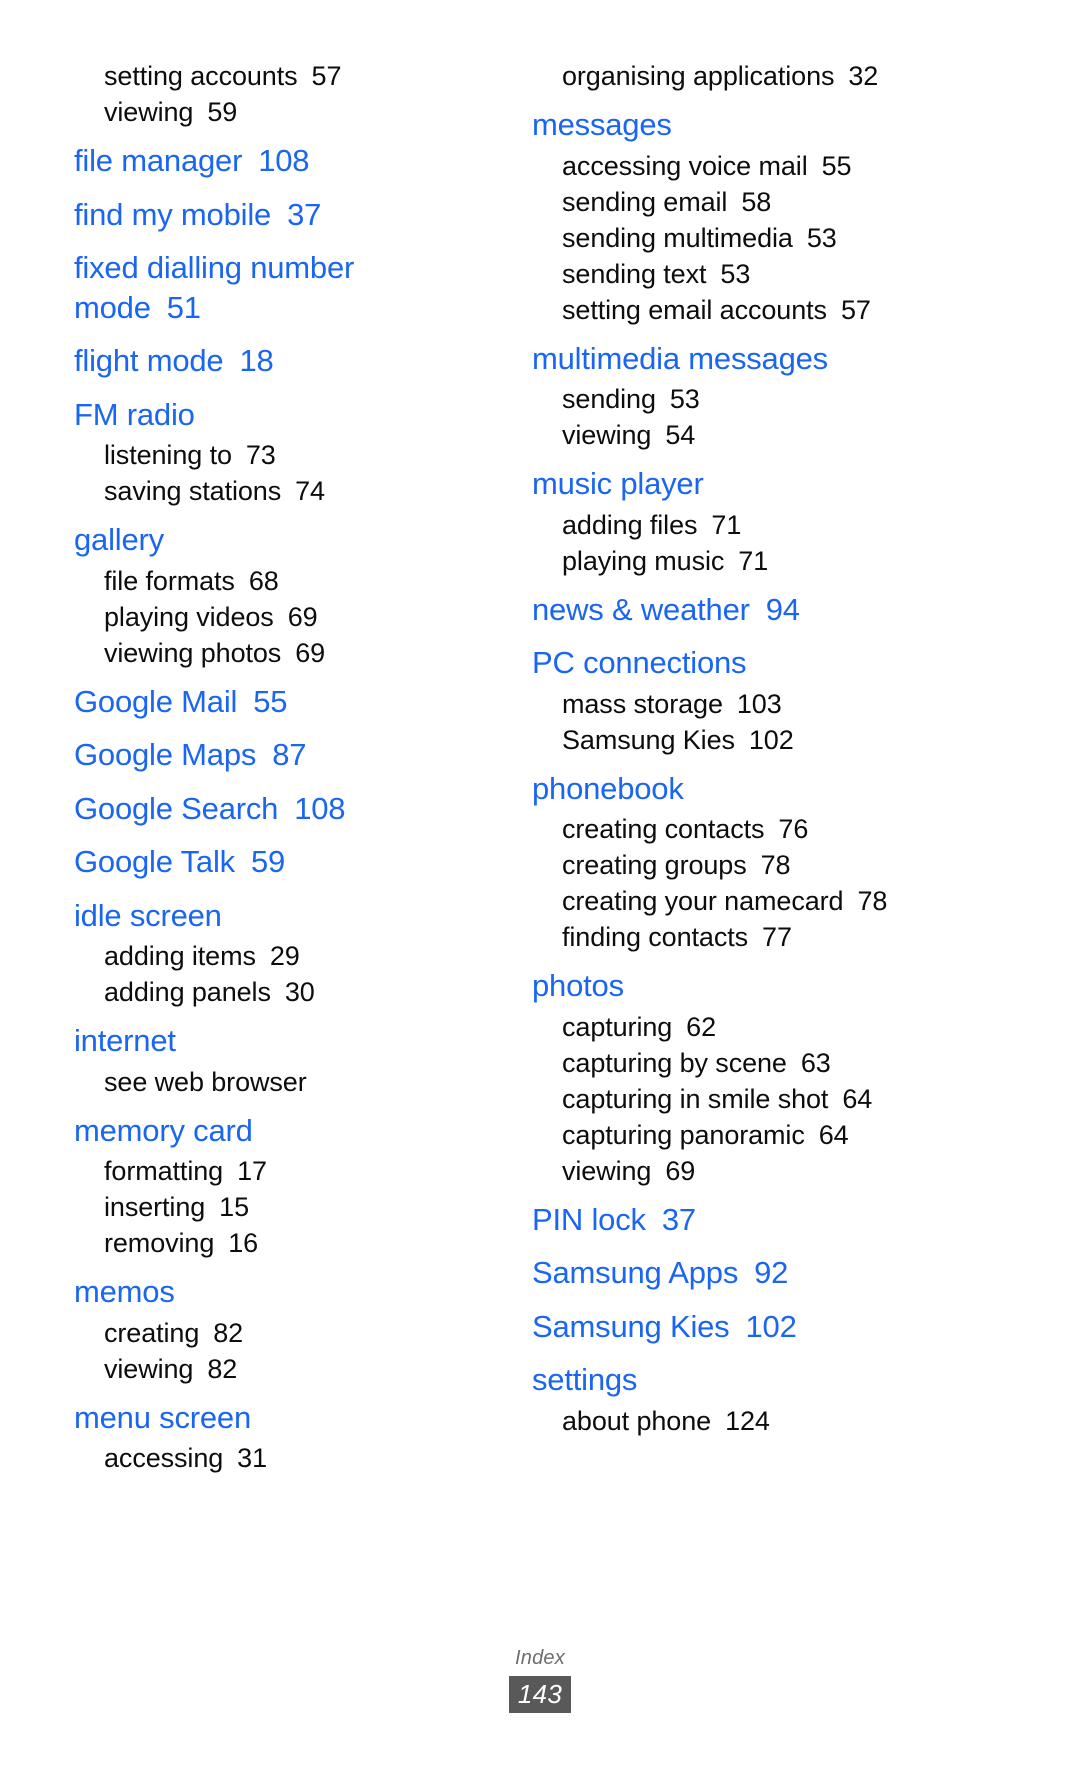  Describe the element at coordinates (863, 76) in the screenshot. I see `index-page-reference: 32` at that location.